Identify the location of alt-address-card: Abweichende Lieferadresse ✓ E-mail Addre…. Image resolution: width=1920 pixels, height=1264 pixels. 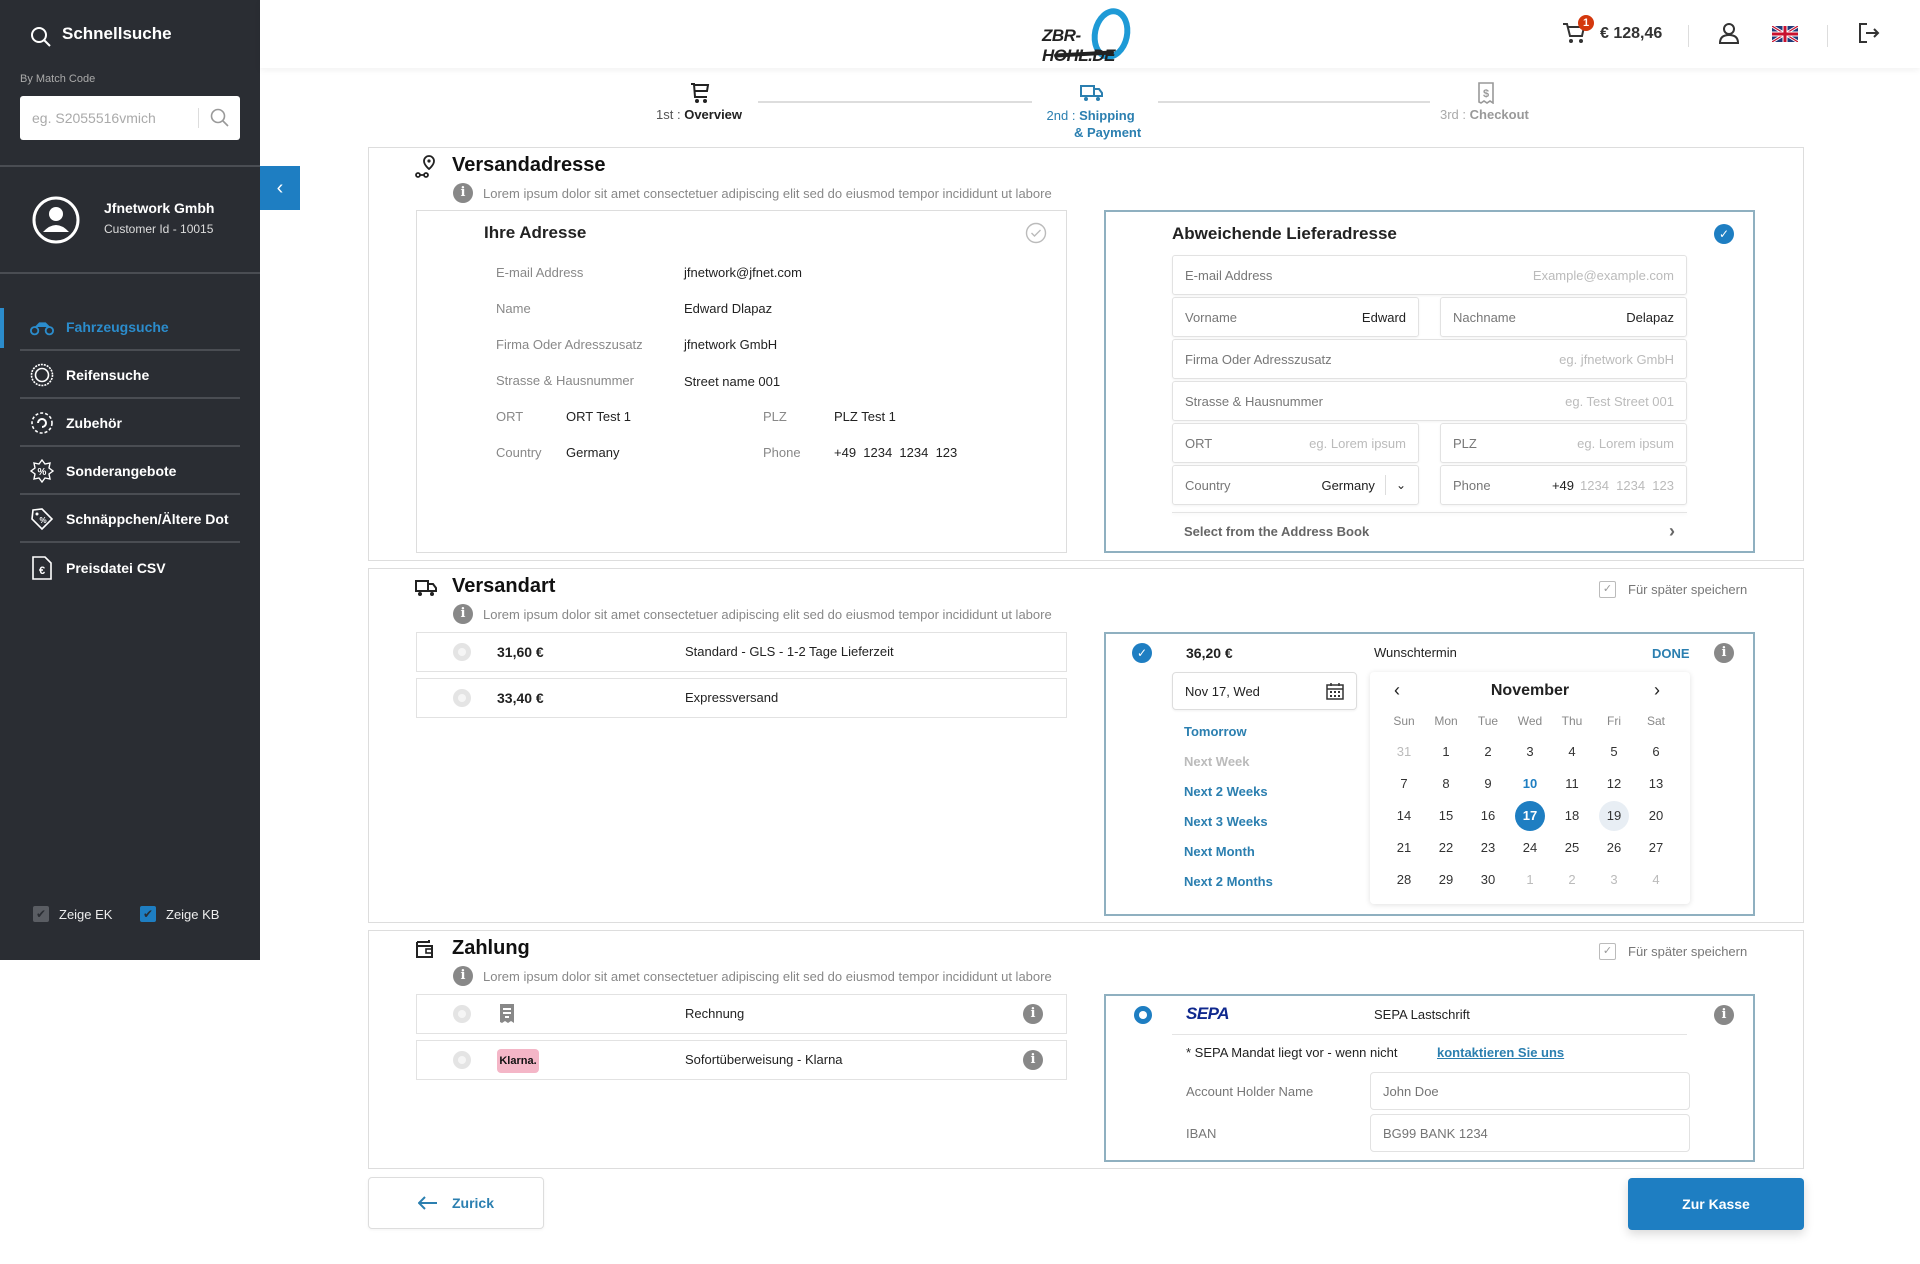
(1429, 381).